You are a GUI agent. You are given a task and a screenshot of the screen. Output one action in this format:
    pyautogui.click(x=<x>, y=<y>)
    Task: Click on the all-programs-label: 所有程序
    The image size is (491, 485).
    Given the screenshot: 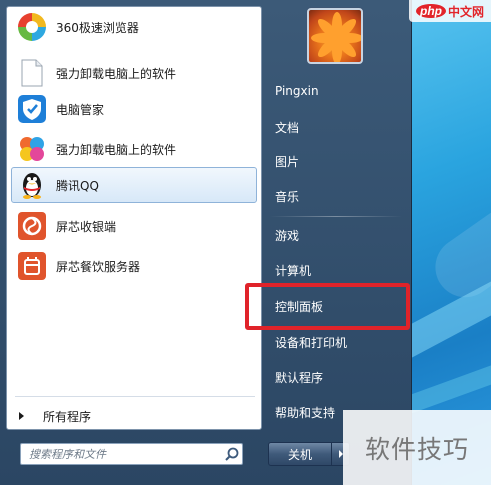 What is the action you would take?
    pyautogui.click(x=67, y=416)
    